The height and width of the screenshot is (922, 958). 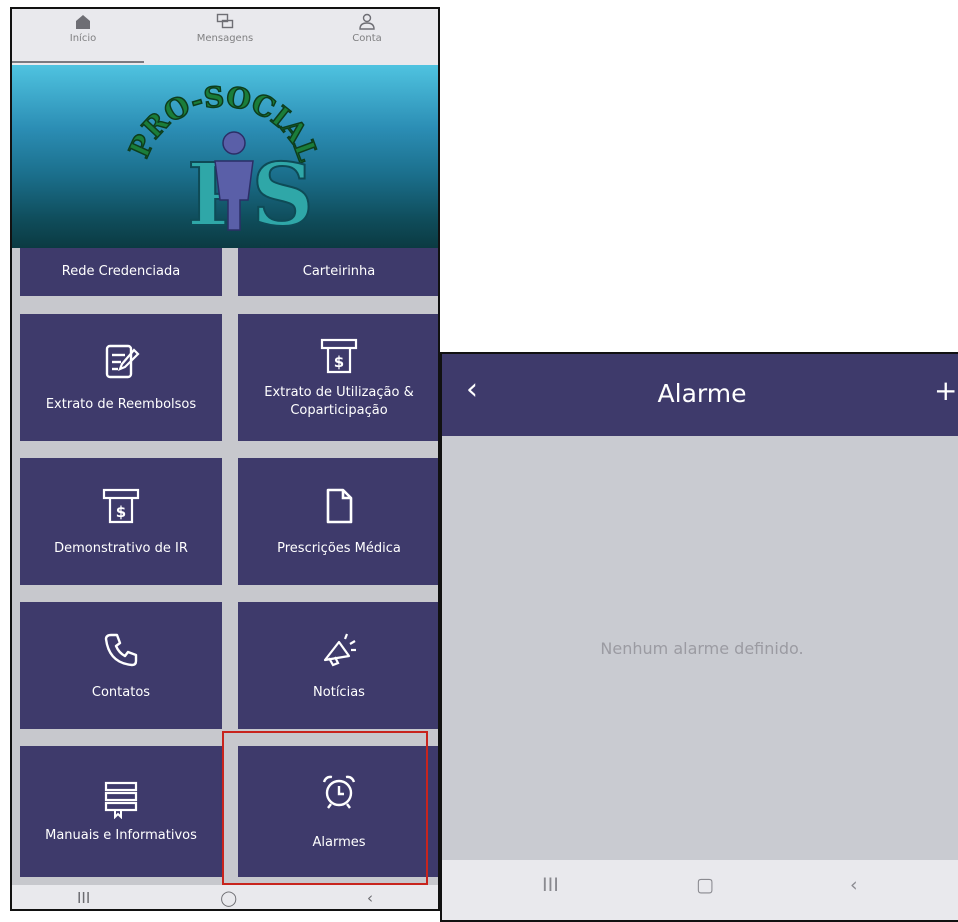 I want to click on tab-inicio: Início, so click(x=83, y=37).